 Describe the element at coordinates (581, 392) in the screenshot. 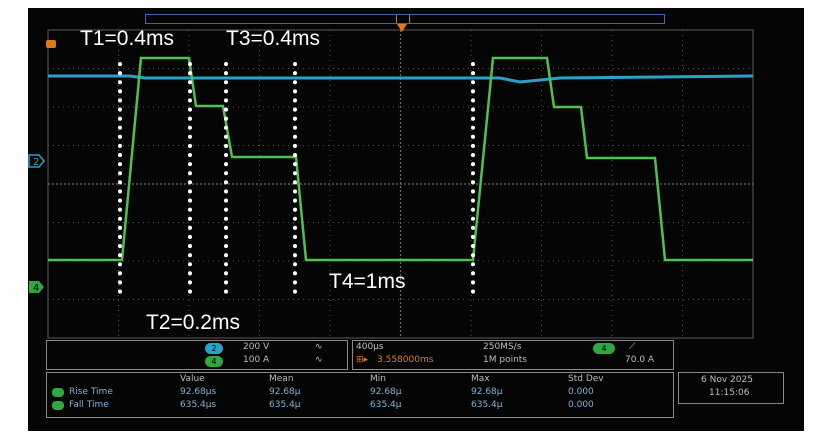

I see `rise-time-stddev: 0.000` at that location.